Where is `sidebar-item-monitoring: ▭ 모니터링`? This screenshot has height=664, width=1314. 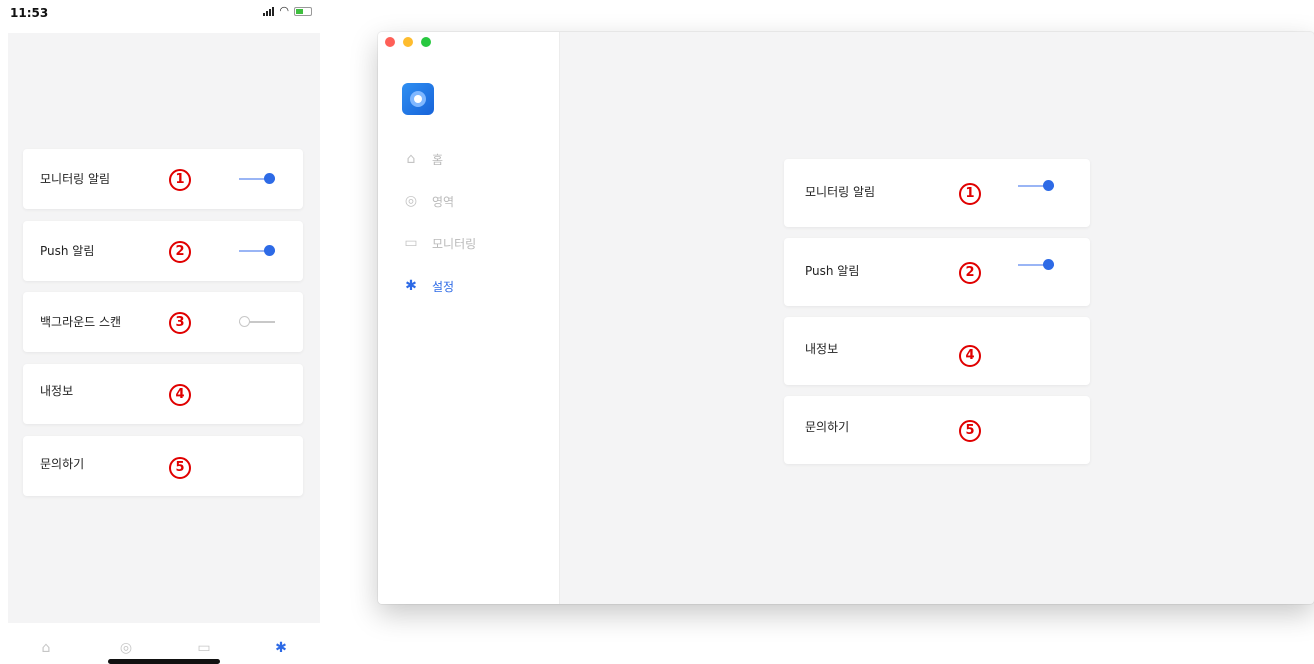 sidebar-item-monitoring: ▭ 모니터링 is located at coordinates (472, 243).